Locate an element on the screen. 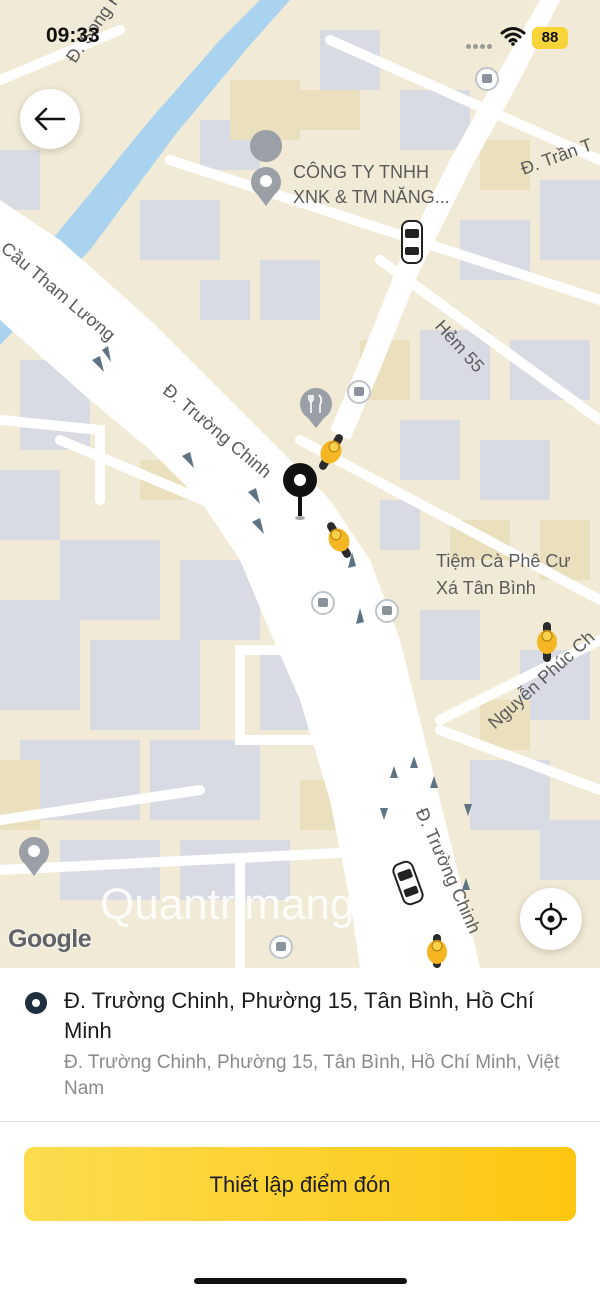 This screenshot has width=600, height=1298. place-label-cafe-line1: Tiệm Cà Phê Cư is located at coordinates (503, 561).